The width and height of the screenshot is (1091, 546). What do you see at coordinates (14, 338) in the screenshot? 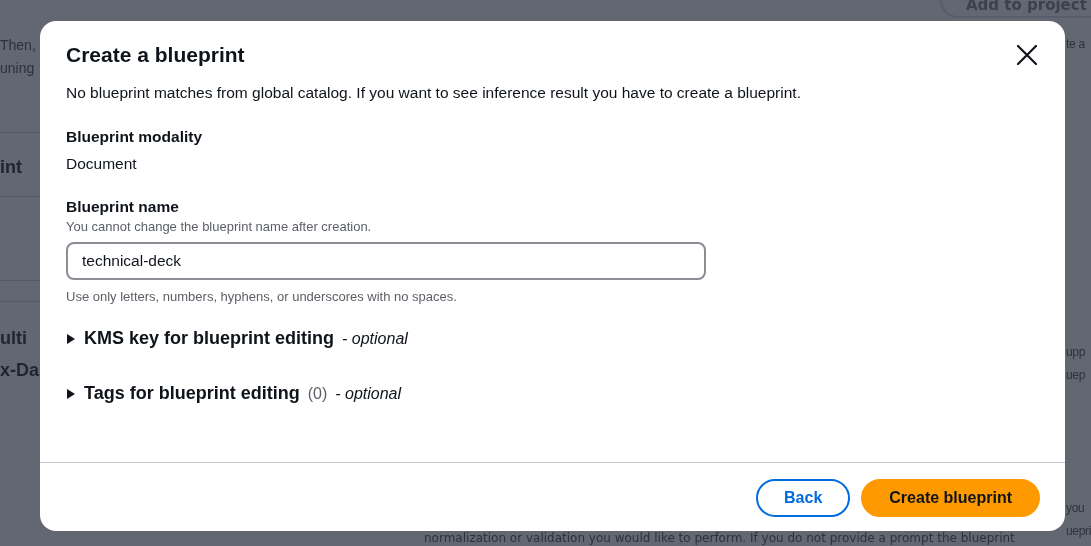
I see `heading-fragment: ulti` at bounding box center [14, 338].